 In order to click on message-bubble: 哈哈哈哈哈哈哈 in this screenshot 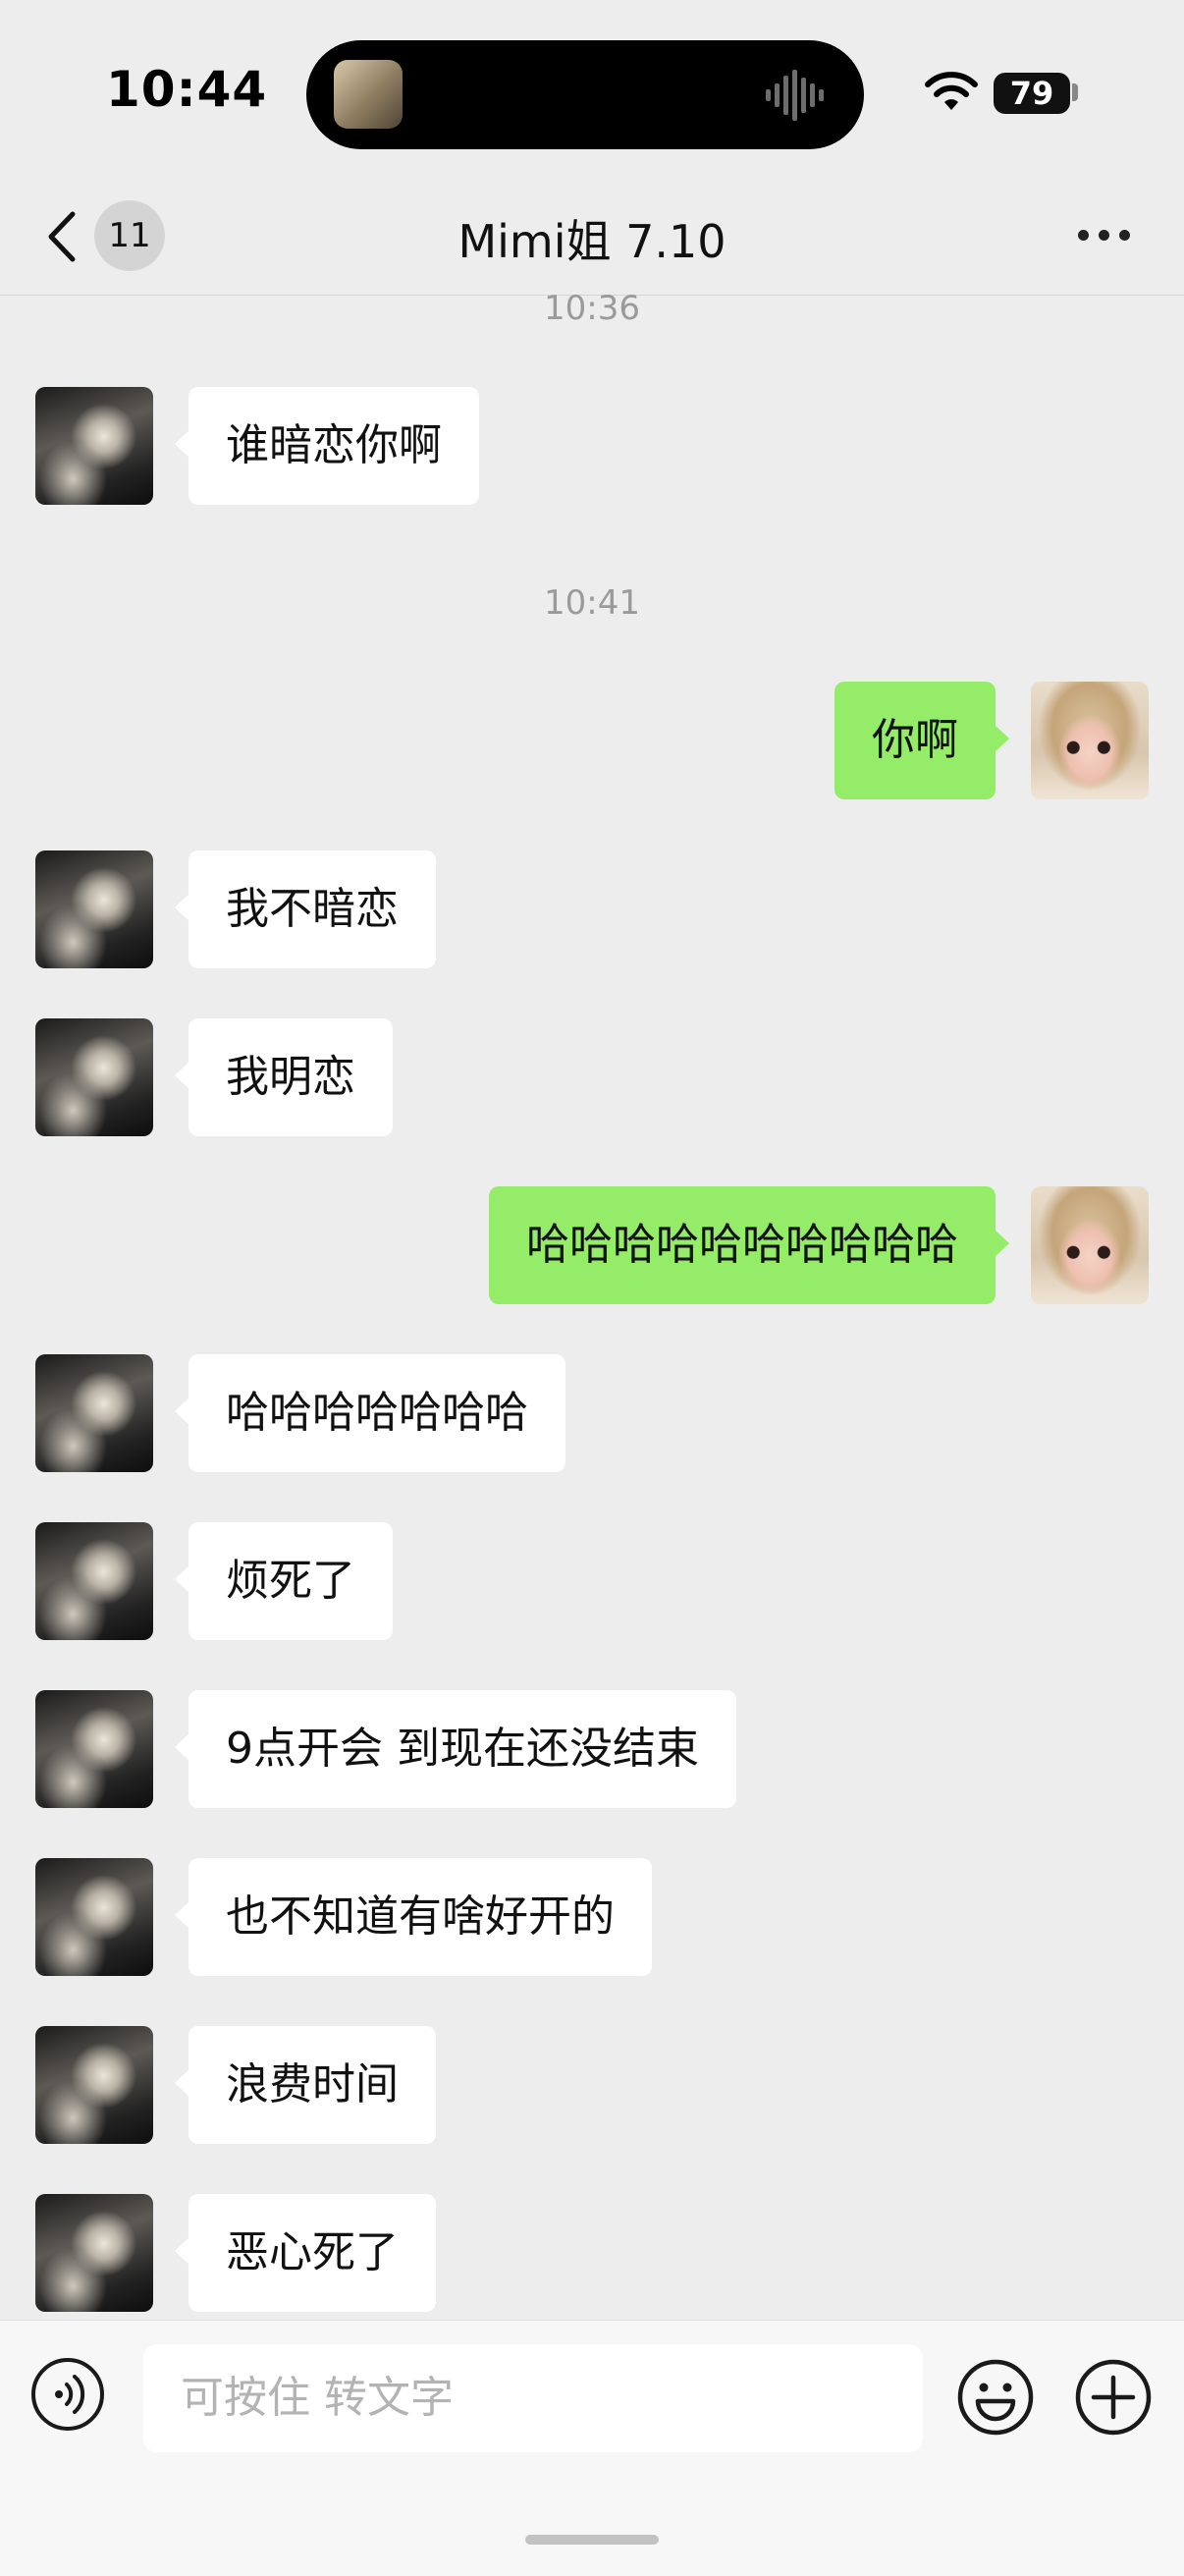, I will do `click(370, 1413)`.